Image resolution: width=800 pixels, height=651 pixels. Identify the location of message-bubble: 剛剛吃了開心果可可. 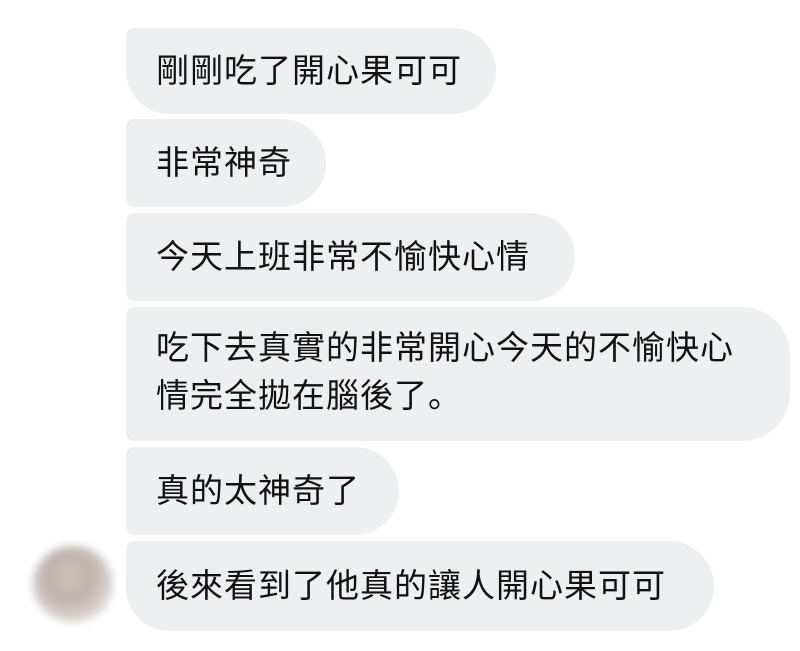
(311, 71).